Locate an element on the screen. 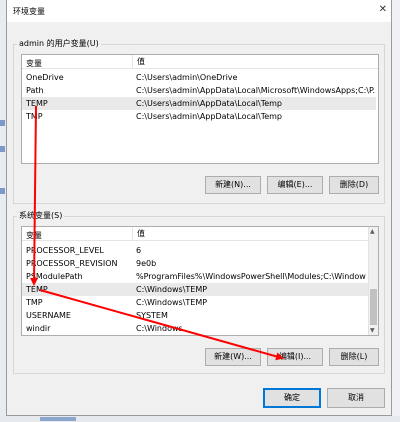 The image size is (400, 422). background-window-edge is located at coordinates (395, 211).